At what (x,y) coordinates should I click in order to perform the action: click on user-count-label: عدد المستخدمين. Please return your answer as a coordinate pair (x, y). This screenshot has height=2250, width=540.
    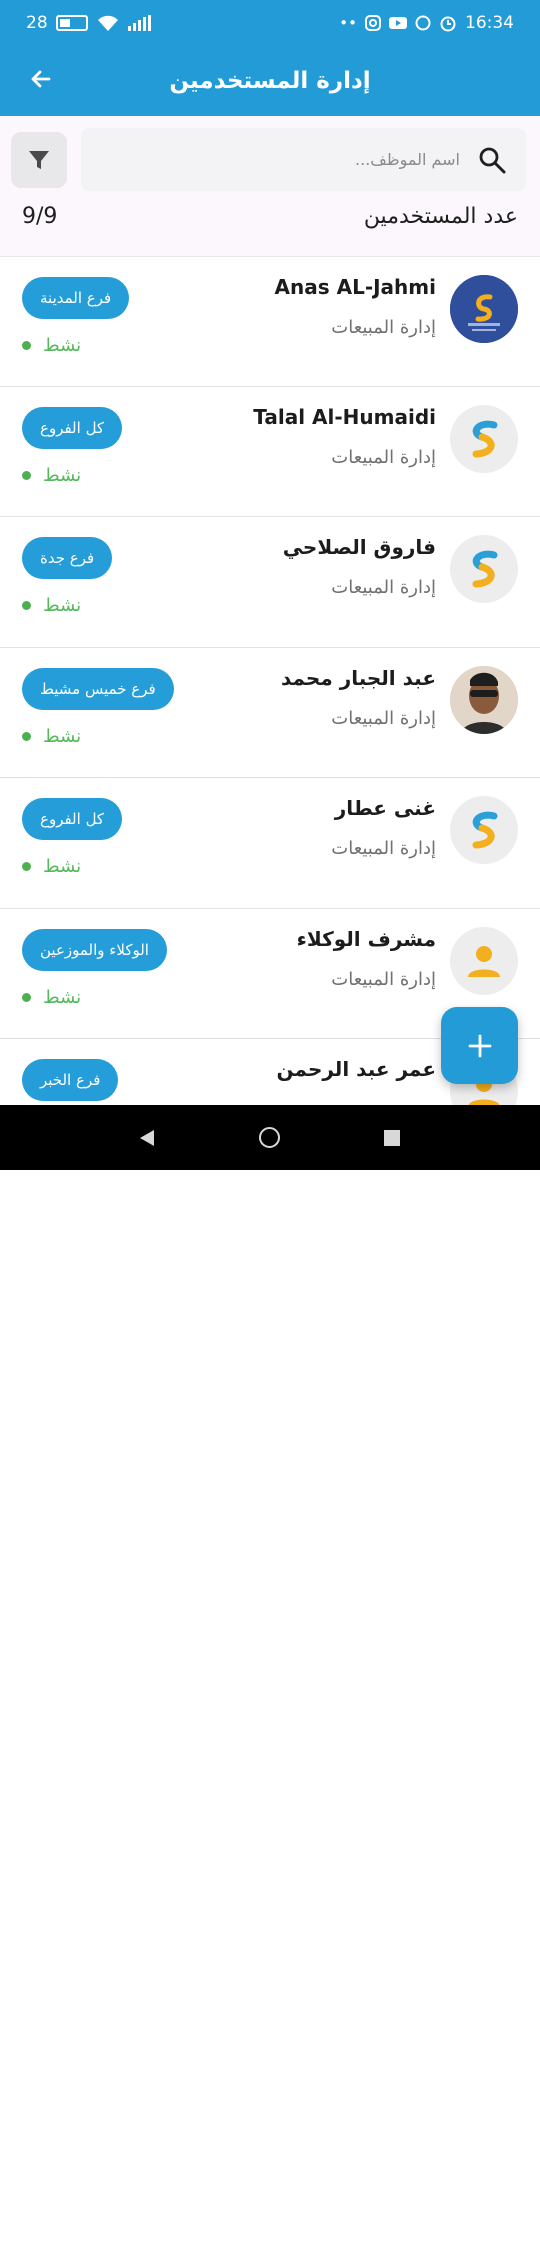
    Looking at the image, I should click on (440, 216).